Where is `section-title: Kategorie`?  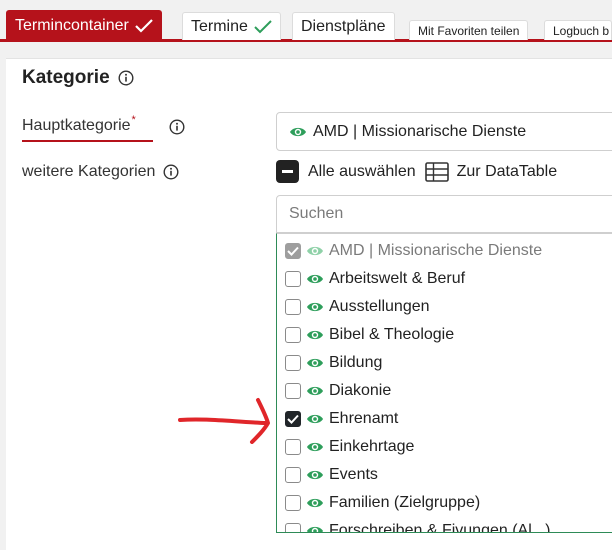 section-title: Kategorie is located at coordinates (78, 78).